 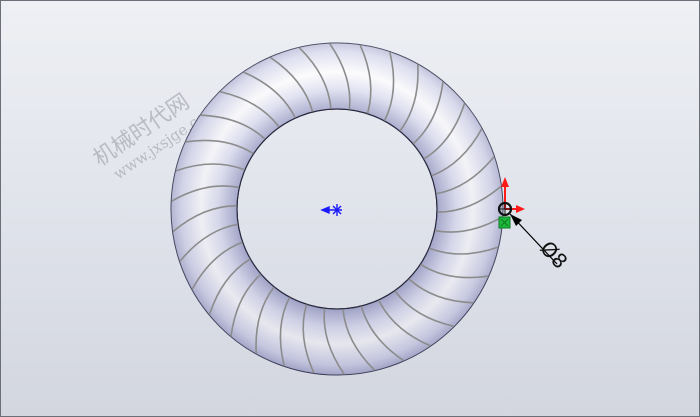 I want to click on profile-circle, so click(x=505, y=209).